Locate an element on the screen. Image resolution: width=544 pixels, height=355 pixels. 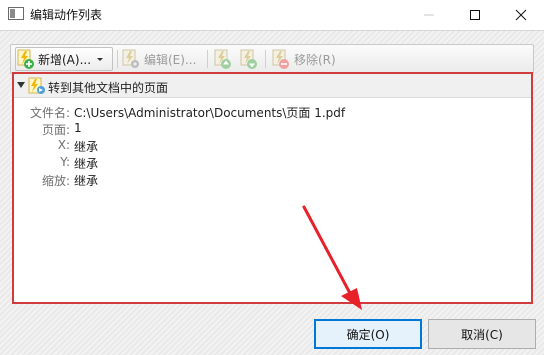
close-icon is located at coordinates (521, 15).